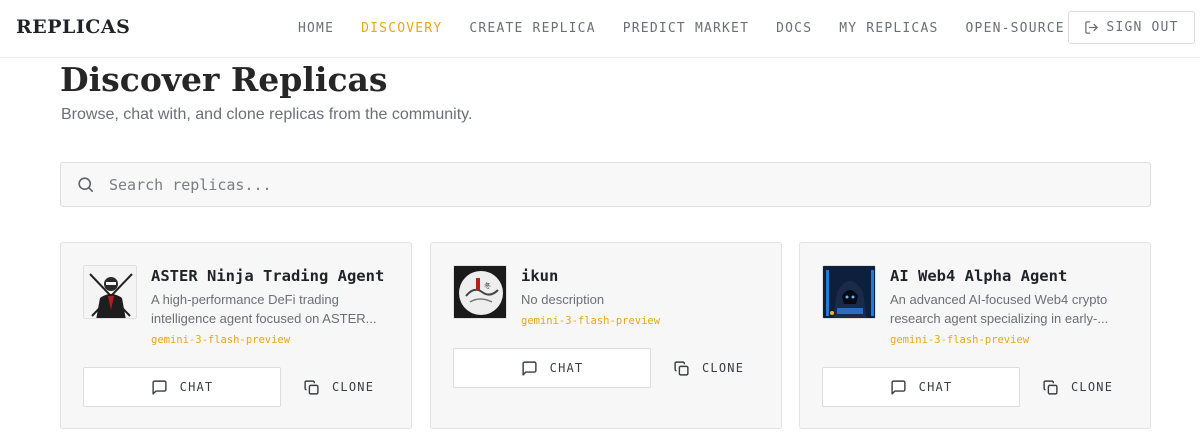  Describe the element at coordinates (978, 276) in the screenshot. I see `replica-name: AI Web4 Alpha Agent` at that location.